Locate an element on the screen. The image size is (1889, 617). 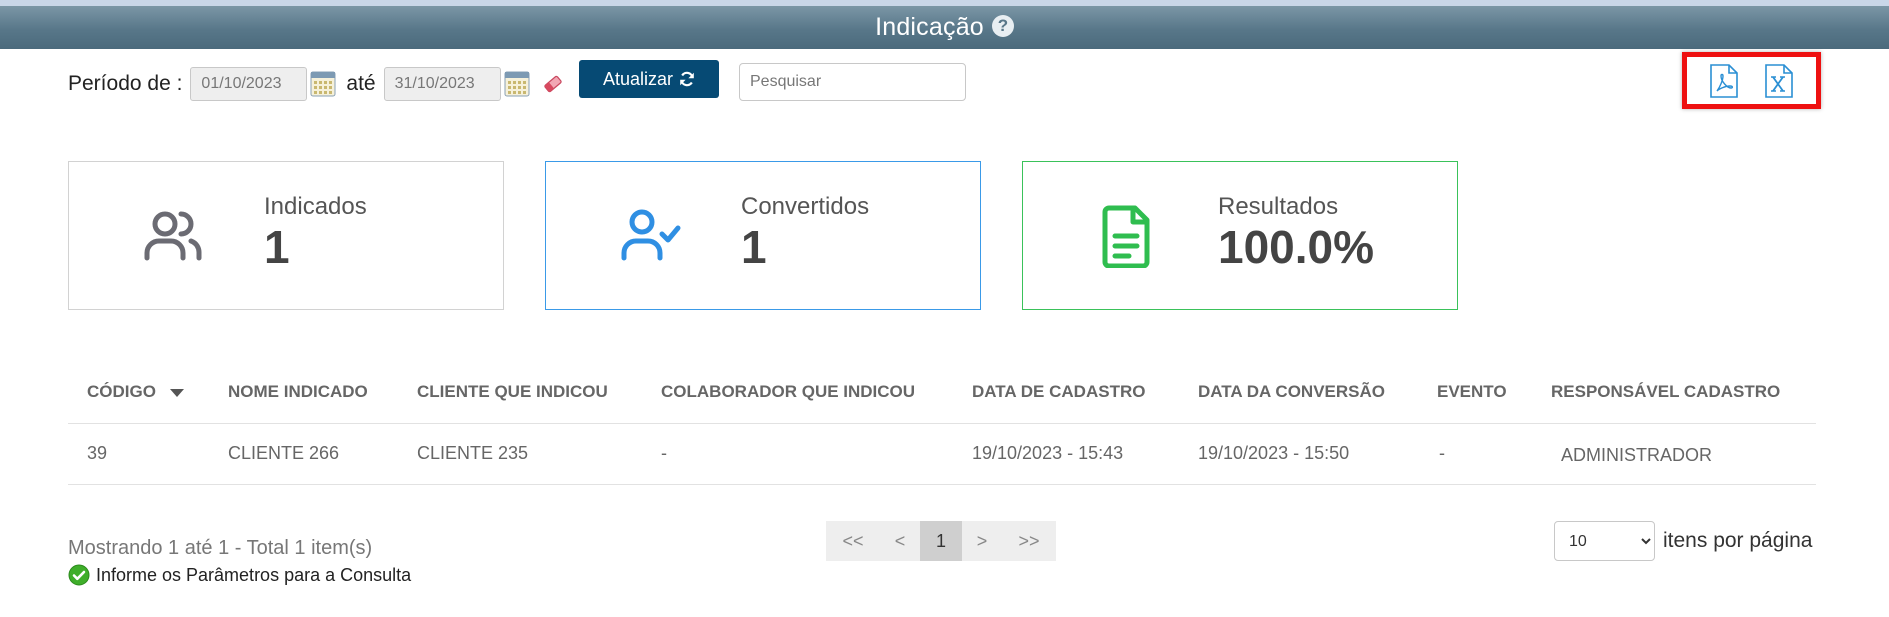
card-convertidos: Convertidos 1 is located at coordinates (763, 235).